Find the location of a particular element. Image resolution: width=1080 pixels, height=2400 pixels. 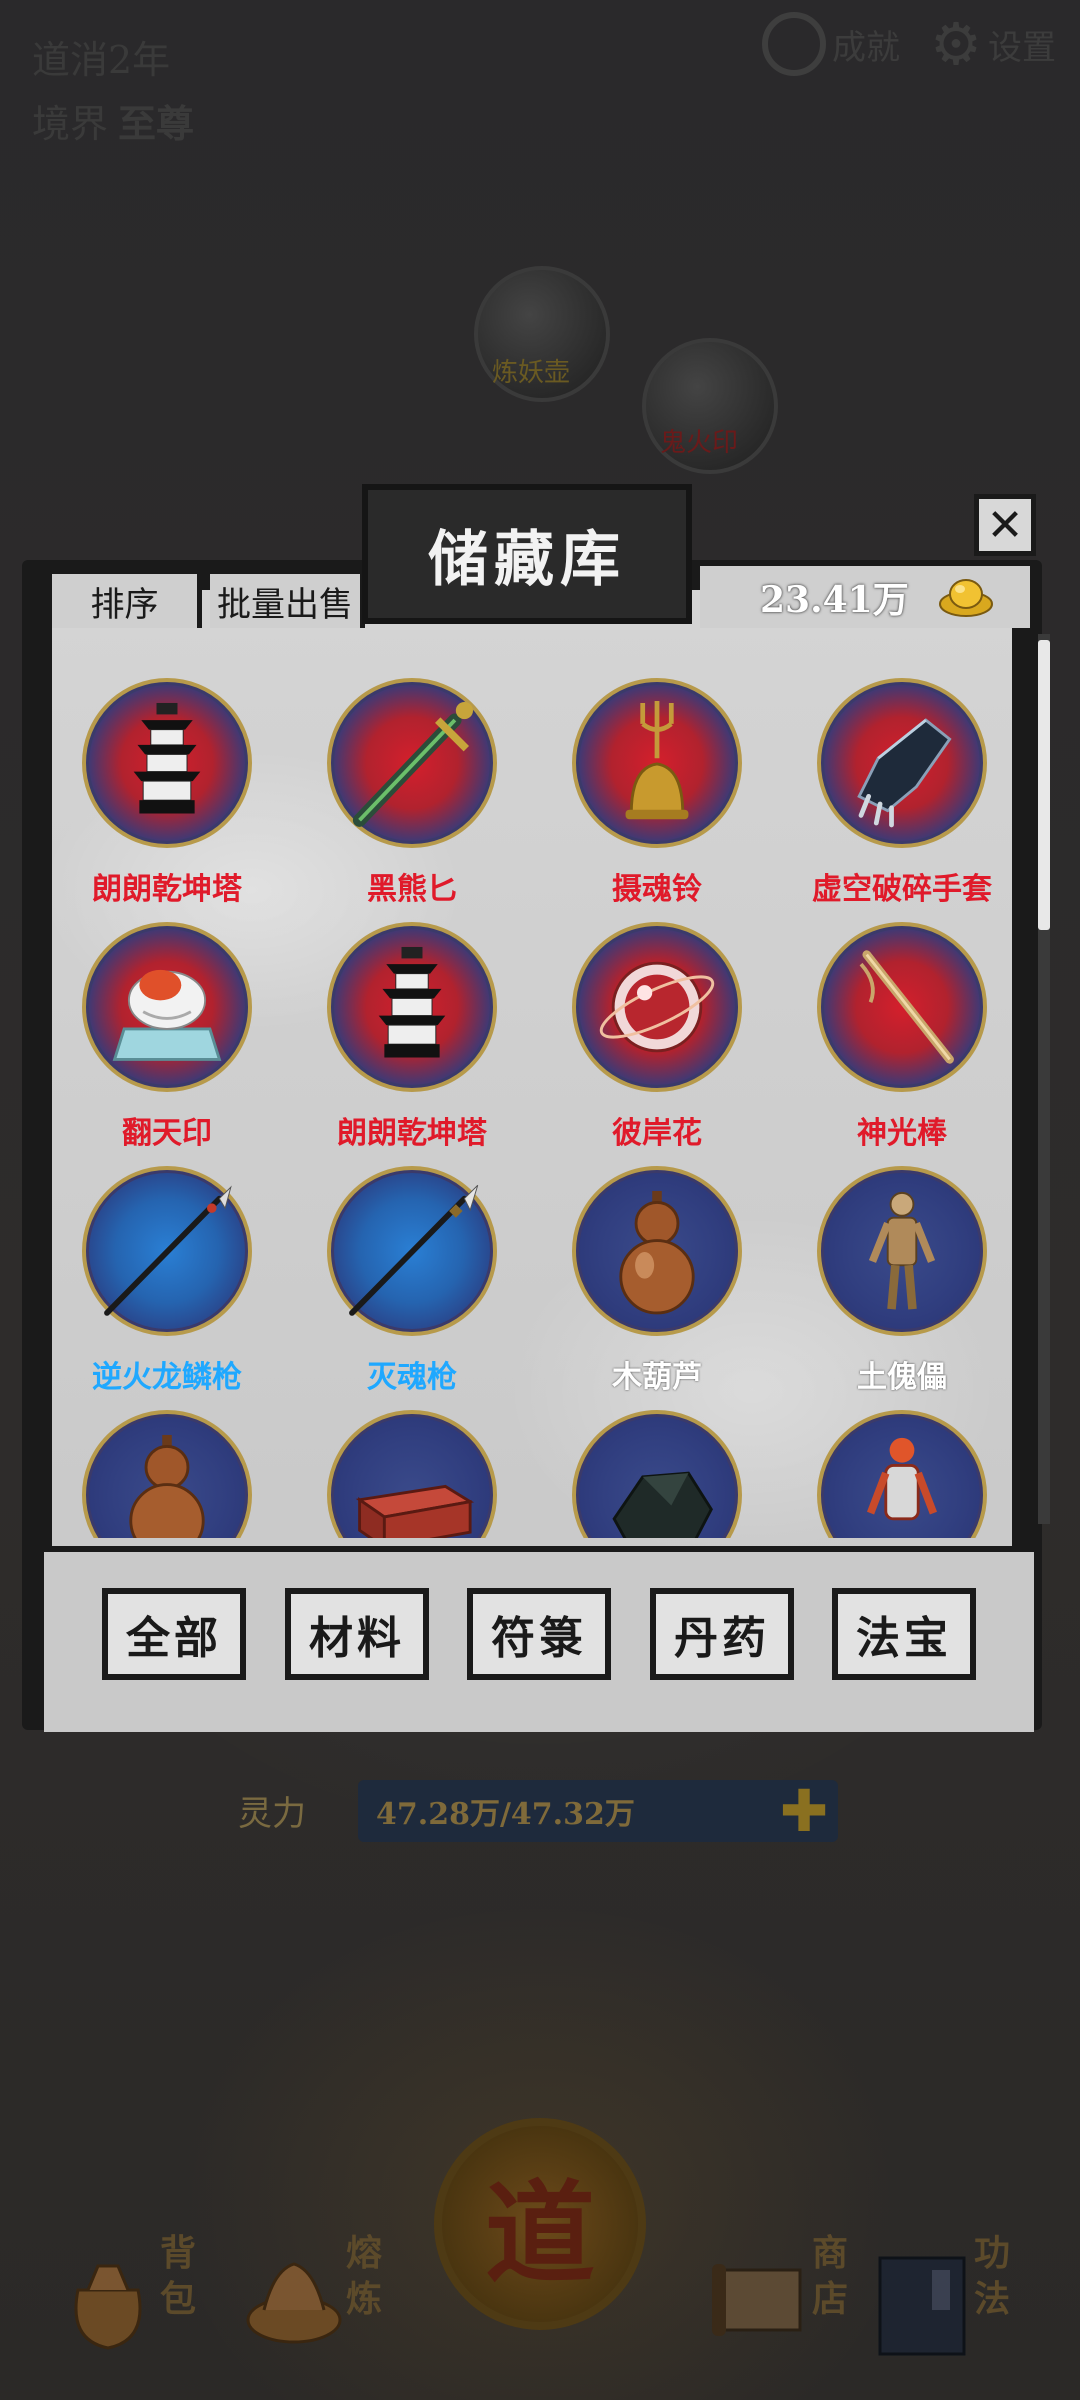

item-cell: 木葫芦 is located at coordinates (642, 1255).